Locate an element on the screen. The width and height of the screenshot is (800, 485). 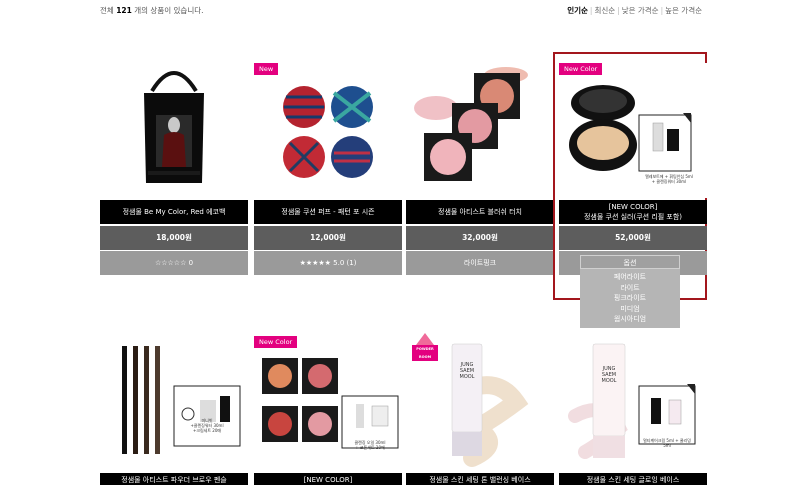
product-name-text: 정샘물 아티스트 파우더 브로우 펜슬 is located at coordinates (174, 480).